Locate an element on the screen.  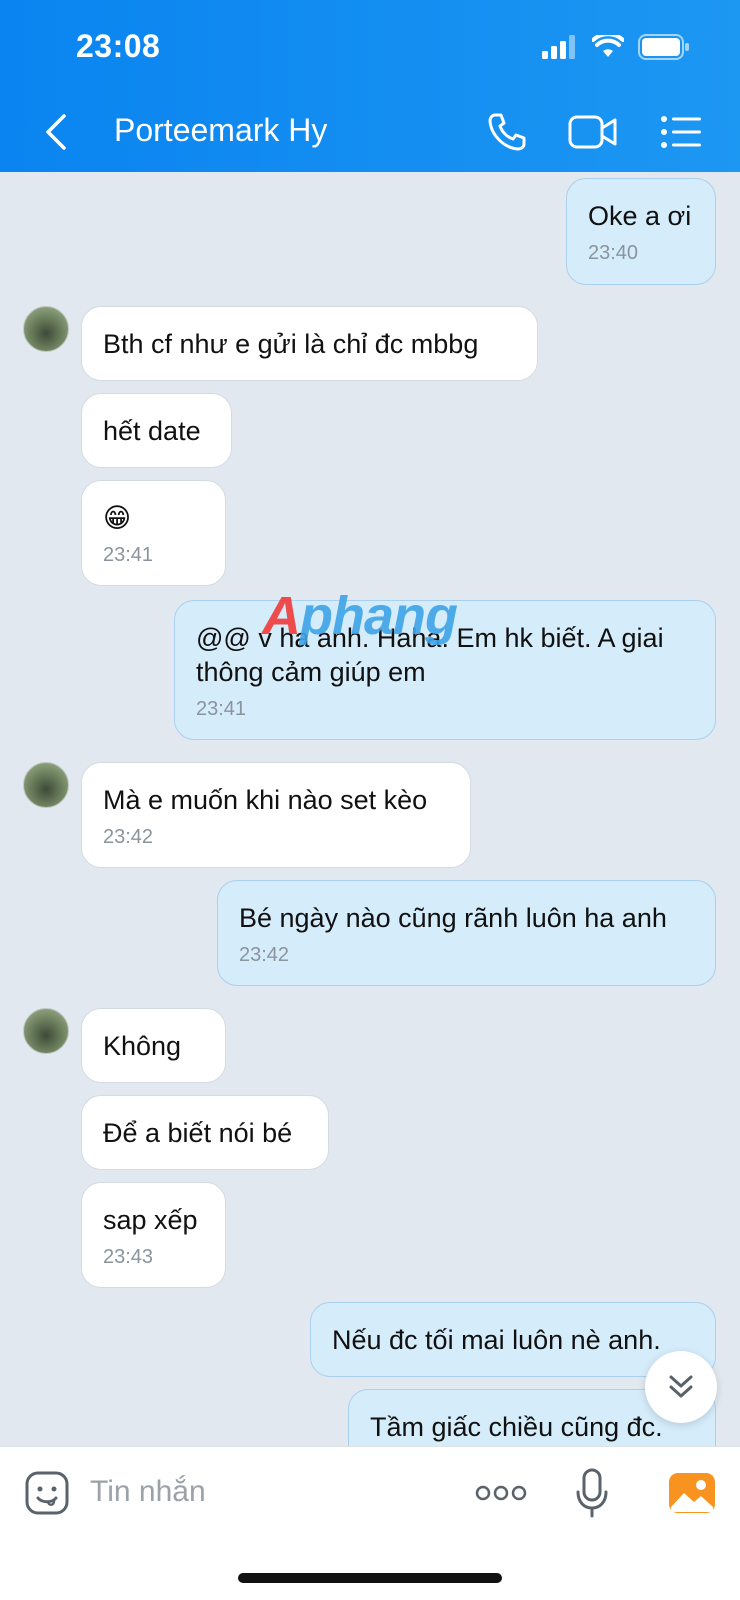
back-arrow-icon is located at coordinates (56, 132).